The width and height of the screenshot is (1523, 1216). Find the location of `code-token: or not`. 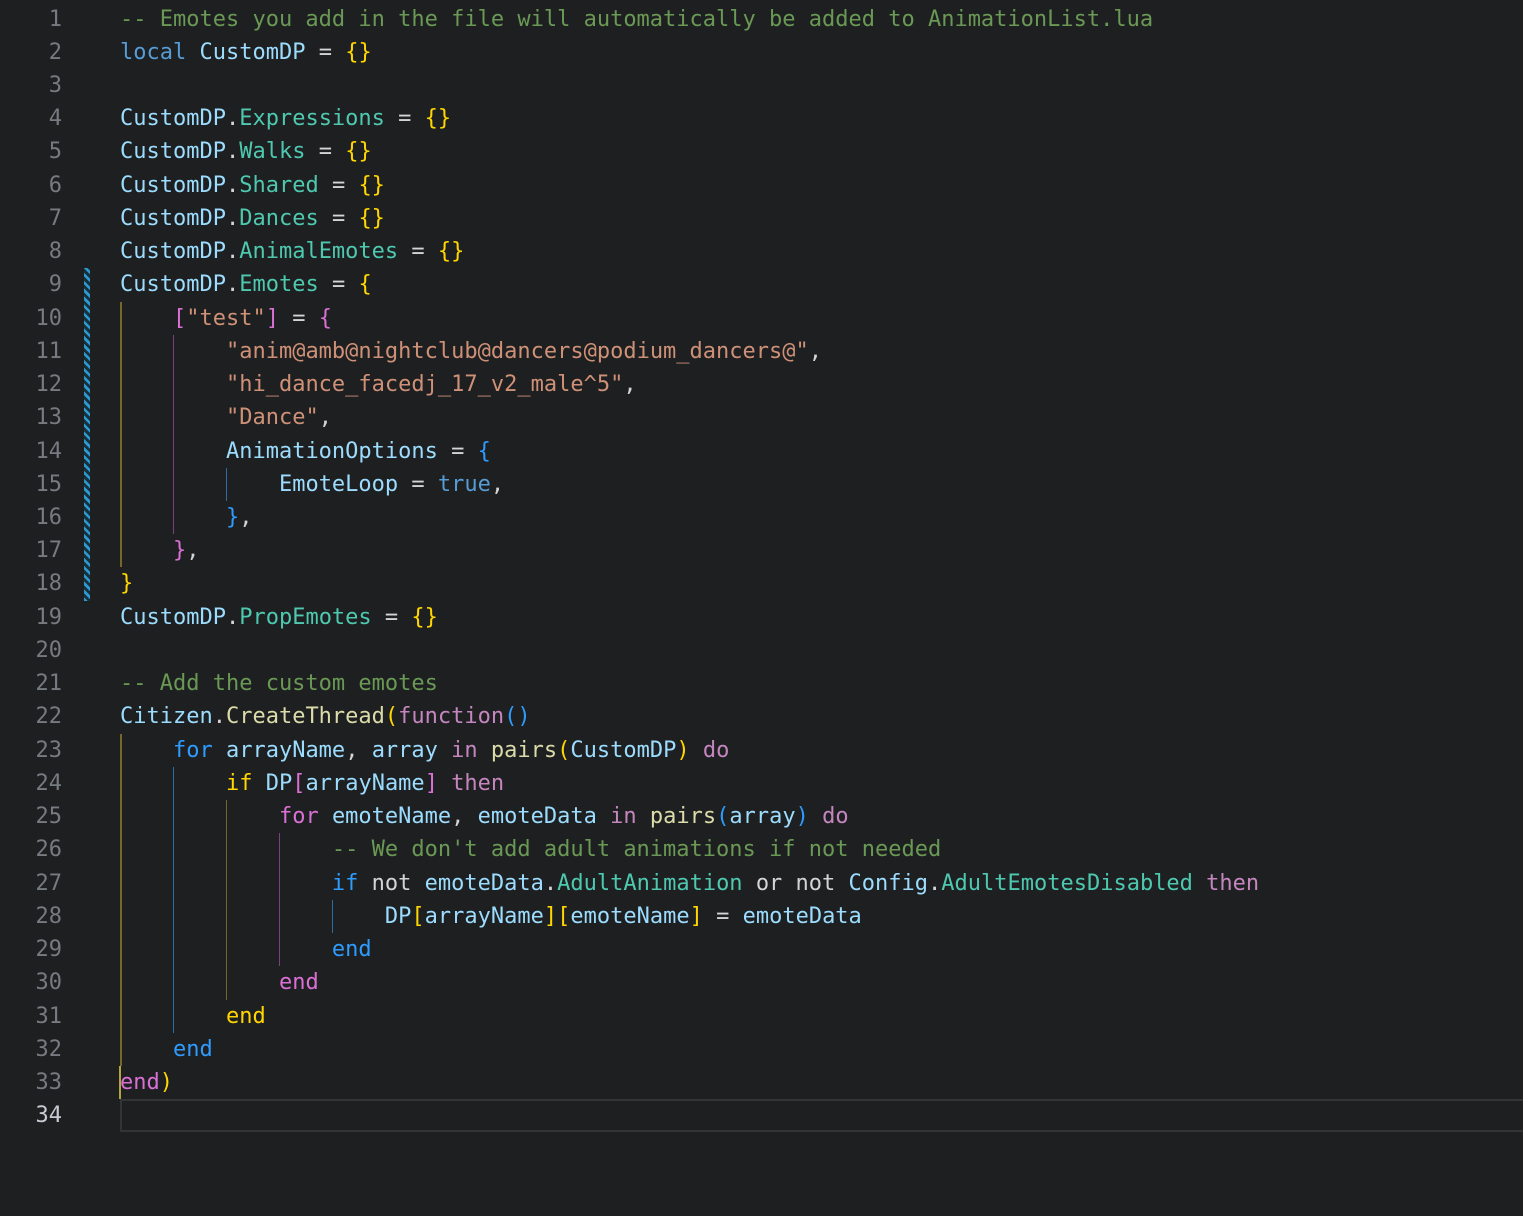

code-token: or not is located at coordinates (802, 883).